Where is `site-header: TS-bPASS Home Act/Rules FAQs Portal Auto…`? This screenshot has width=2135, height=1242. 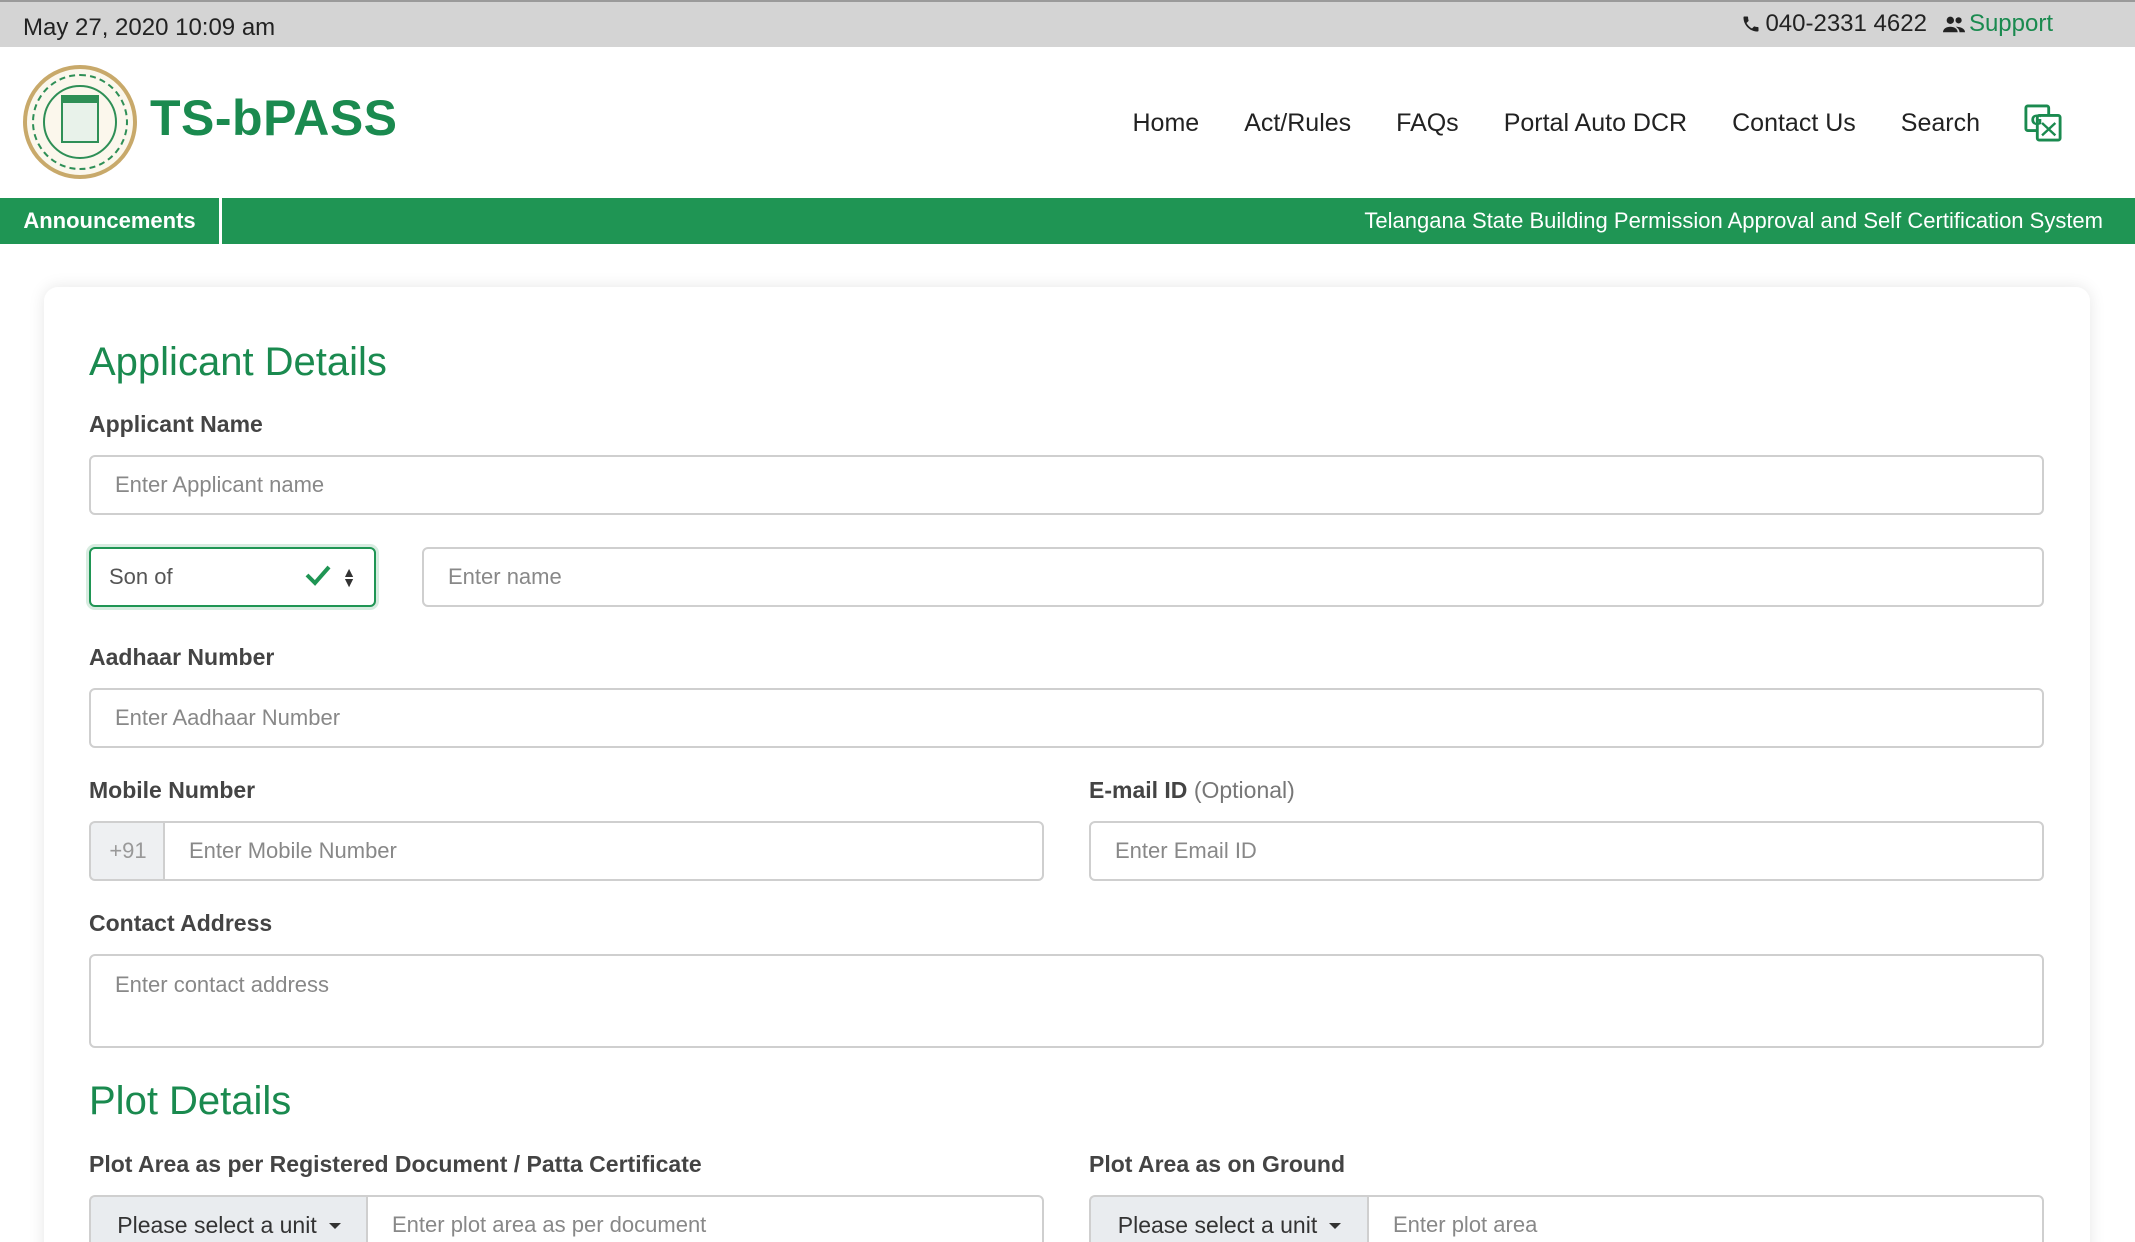
site-header: TS-bPASS Home Act/Rules FAQs Portal Auto… is located at coordinates (1067, 122).